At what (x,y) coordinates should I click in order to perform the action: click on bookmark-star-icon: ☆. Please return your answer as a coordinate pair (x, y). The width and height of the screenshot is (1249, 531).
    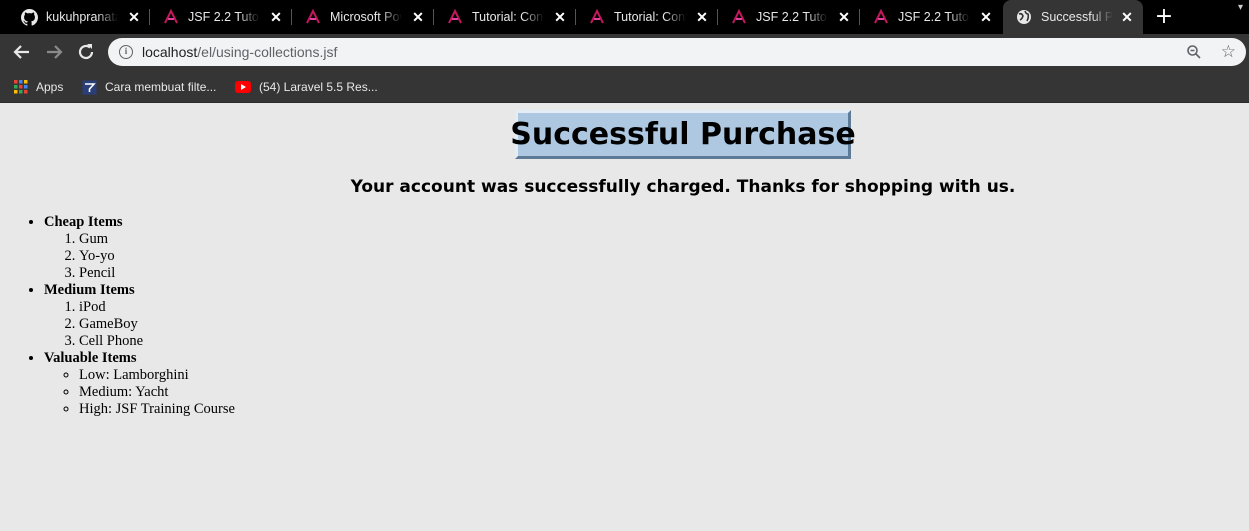
    Looking at the image, I should click on (1228, 52).